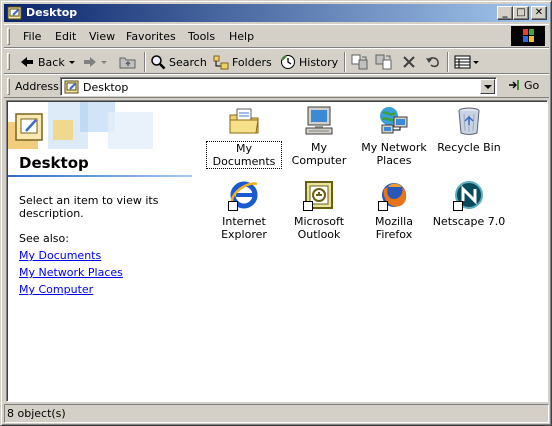 The width and height of the screenshot is (552, 426). I want to click on search-button: Search, so click(178, 62).